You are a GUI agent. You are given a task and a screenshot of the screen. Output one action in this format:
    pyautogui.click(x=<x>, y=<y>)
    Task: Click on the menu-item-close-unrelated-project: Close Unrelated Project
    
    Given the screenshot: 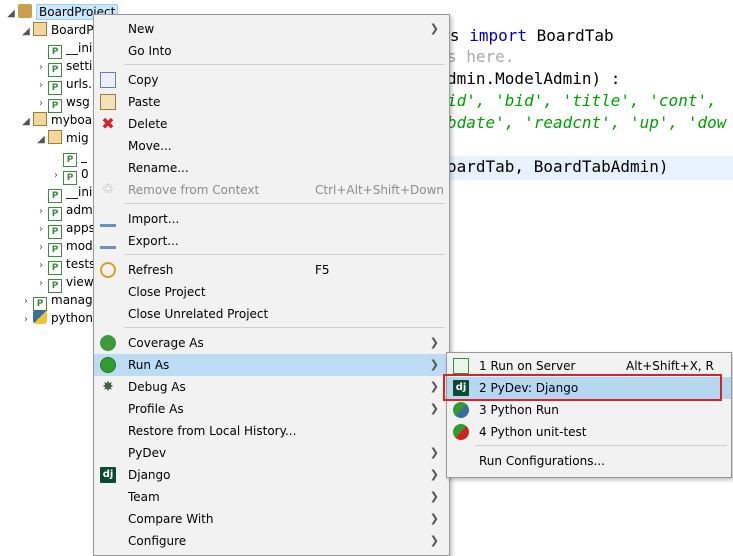 What is the action you would take?
    pyautogui.click(x=271, y=314)
    